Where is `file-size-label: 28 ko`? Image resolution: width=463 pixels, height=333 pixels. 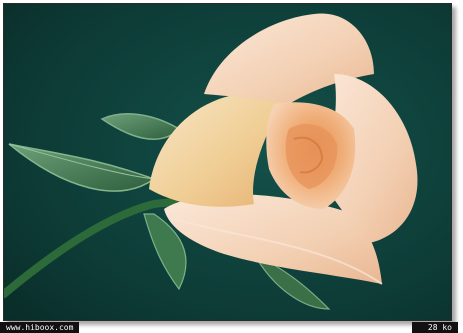
file-size-label: 28 ko is located at coordinates (435, 327).